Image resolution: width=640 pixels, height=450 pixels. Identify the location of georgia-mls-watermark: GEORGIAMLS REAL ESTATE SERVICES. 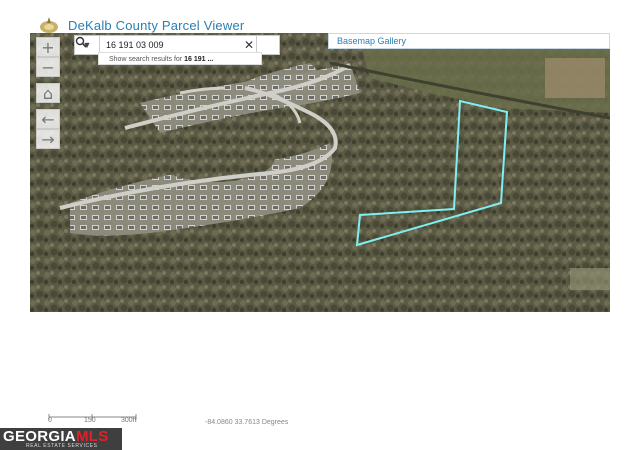
(61, 439).